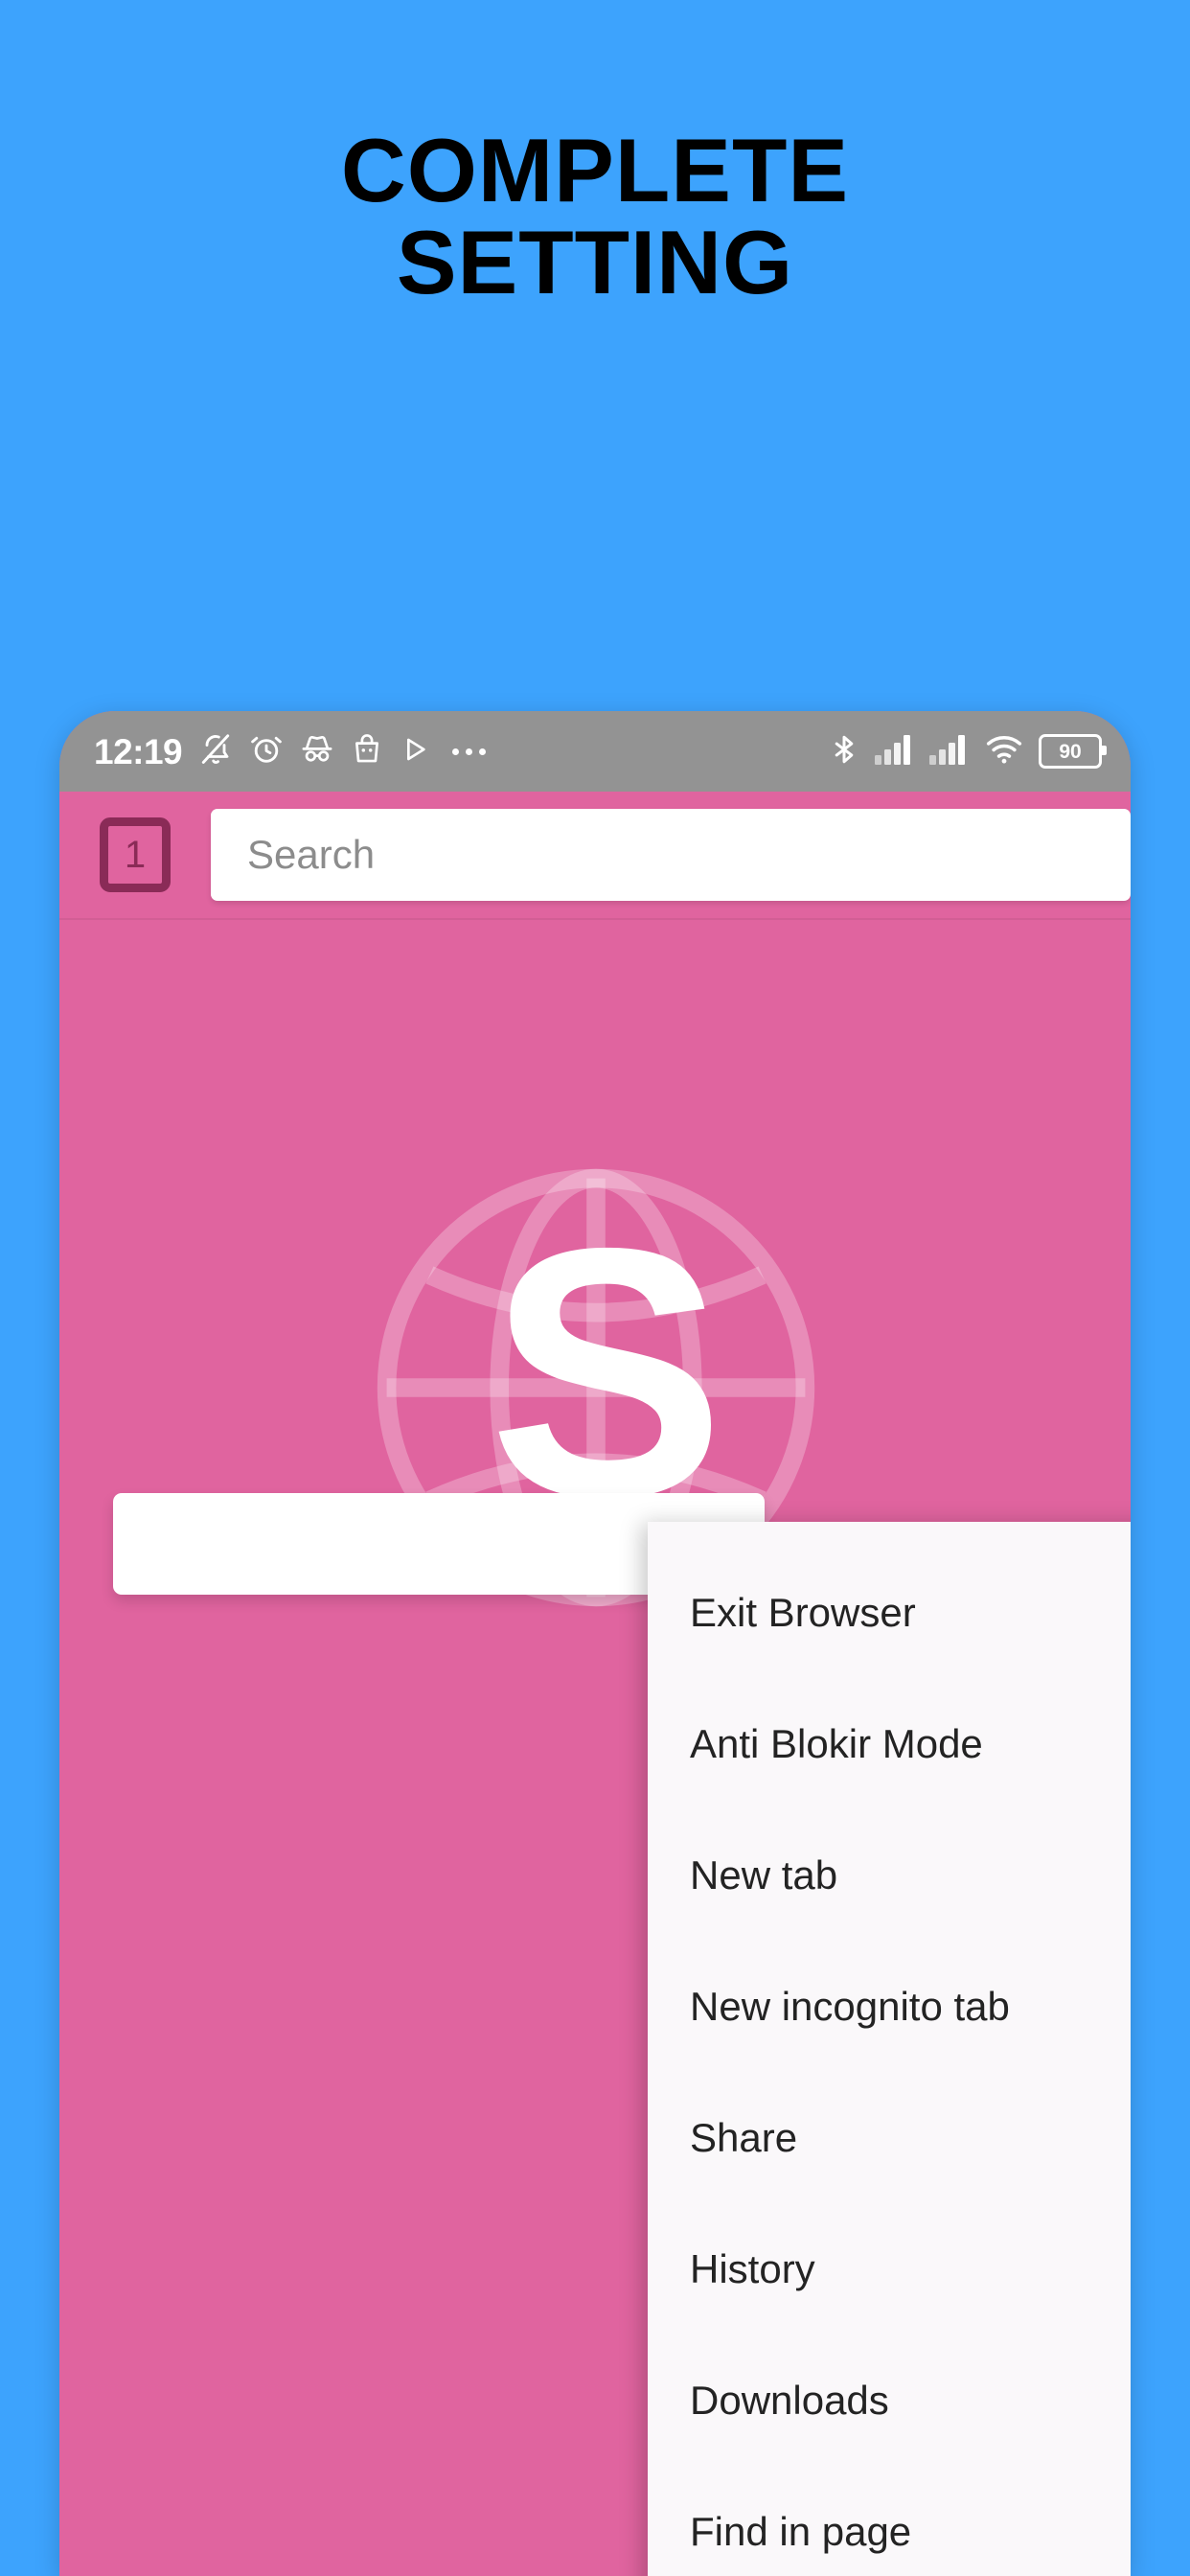 This screenshot has height=2576, width=1190. What do you see at coordinates (801, 2531) in the screenshot?
I see `menu-item-label: Find in page` at bounding box center [801, 2531].